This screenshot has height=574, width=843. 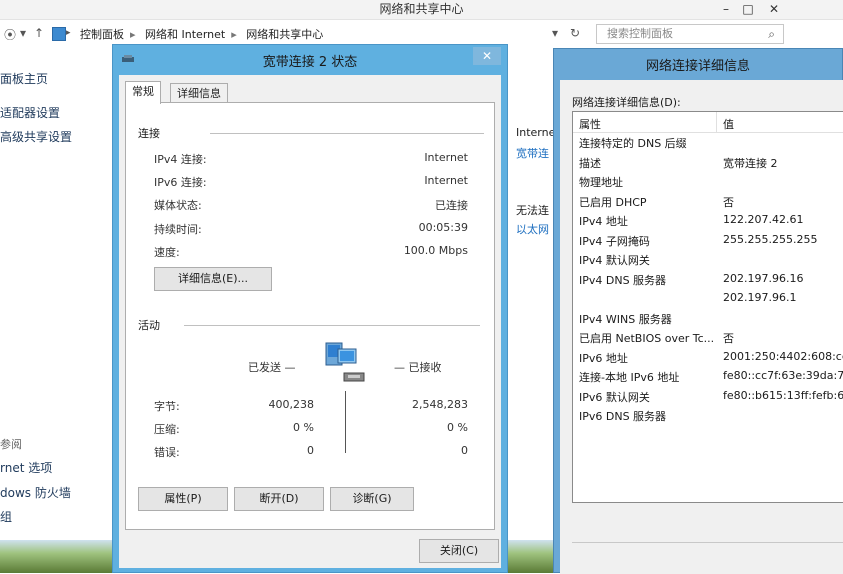 What do you see at coordinates (345, 422) in the screenshot?
I see `activity-divider` at bounding box center [345, 422].